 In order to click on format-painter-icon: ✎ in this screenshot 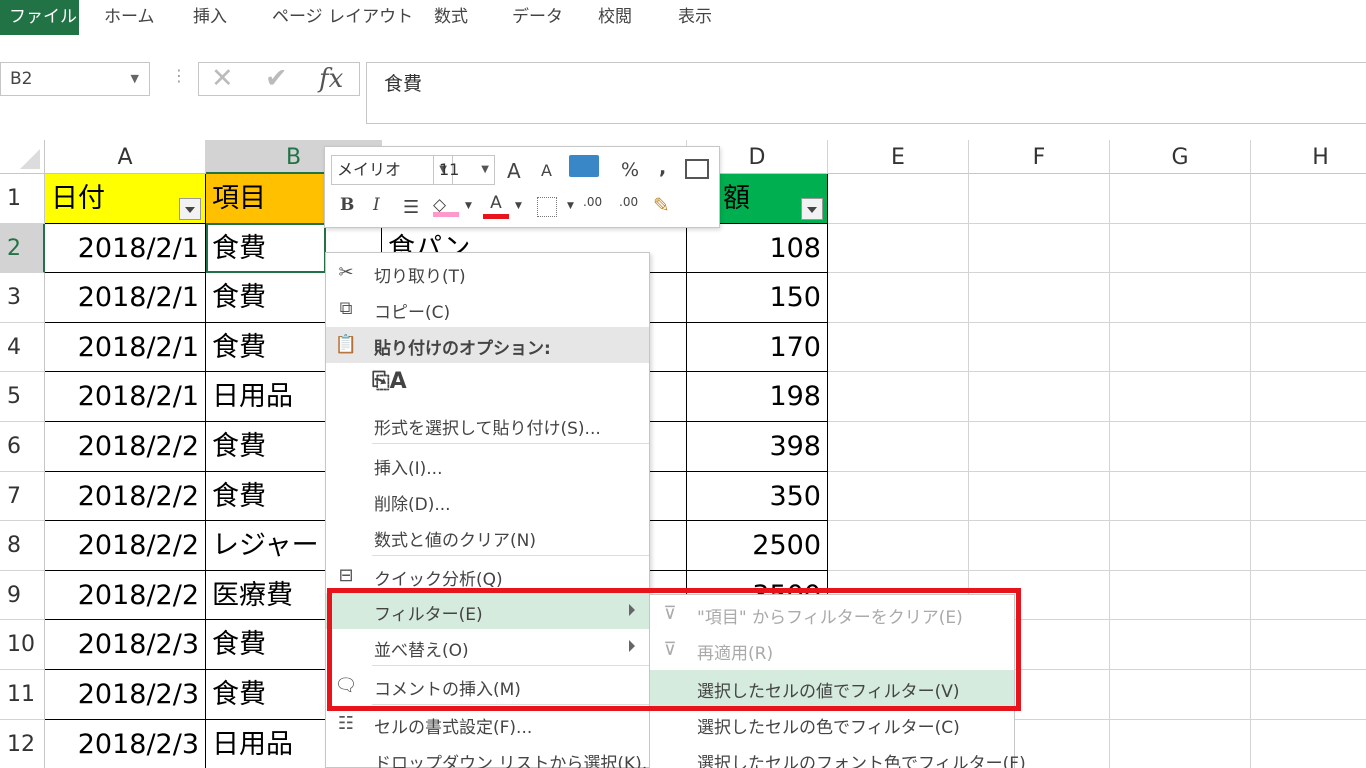, I will do `click(661, 205)`.